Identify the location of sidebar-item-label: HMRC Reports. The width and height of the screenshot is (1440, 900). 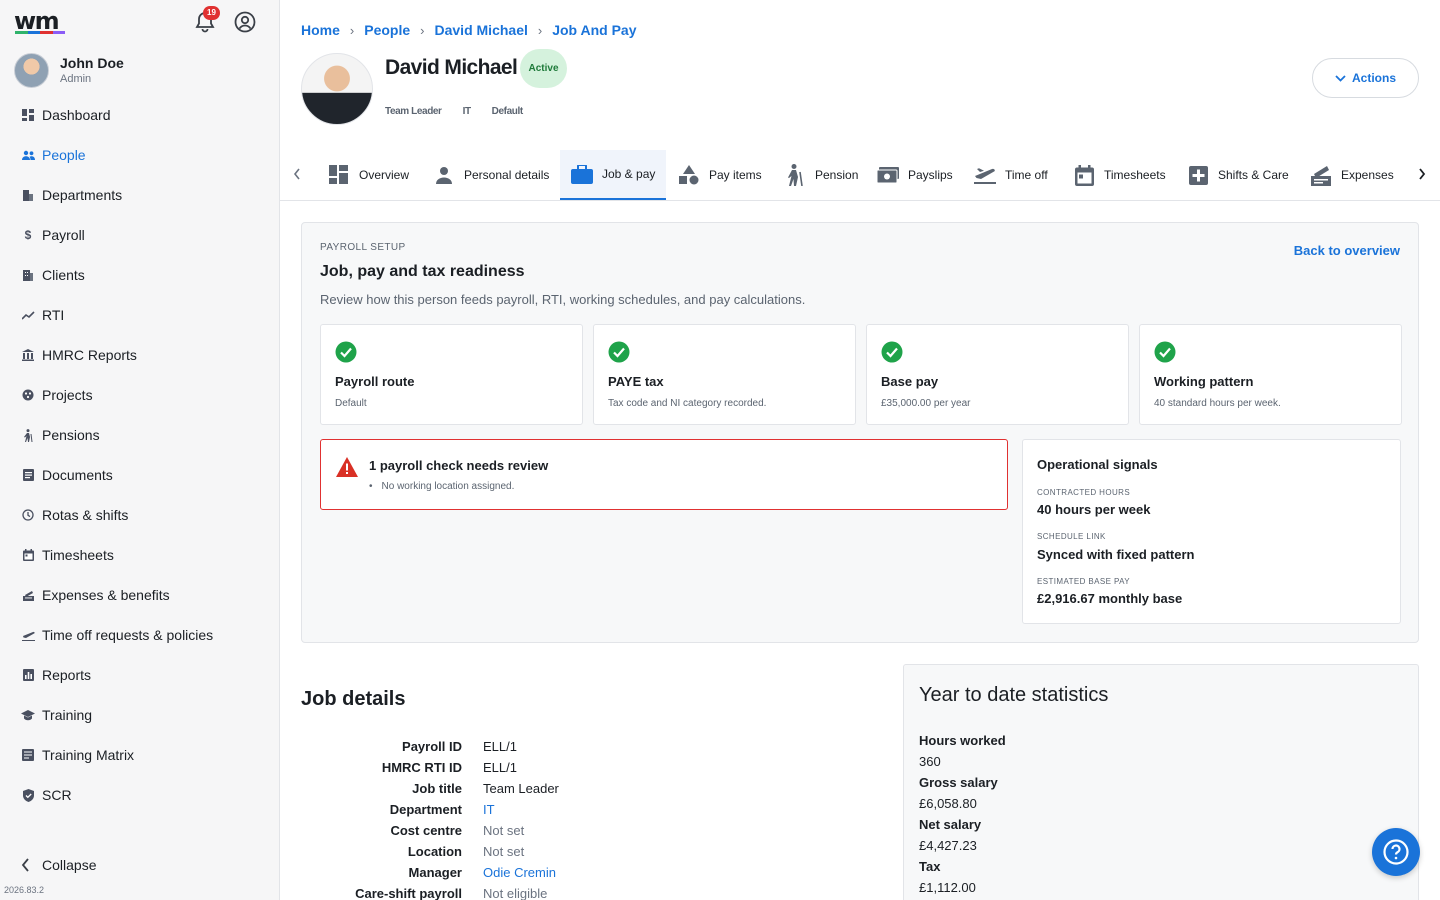
(89, 355).